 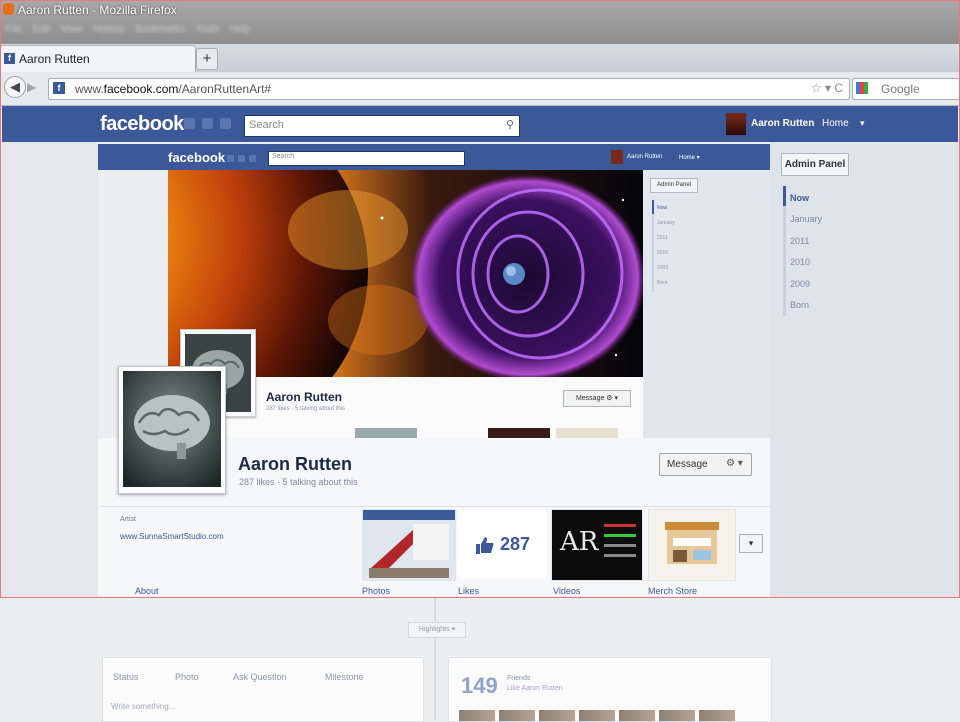 What do you see at coordinates (8, 9) in the screenshot?
I see `firefox-icon` at bounding box center [8, 9].